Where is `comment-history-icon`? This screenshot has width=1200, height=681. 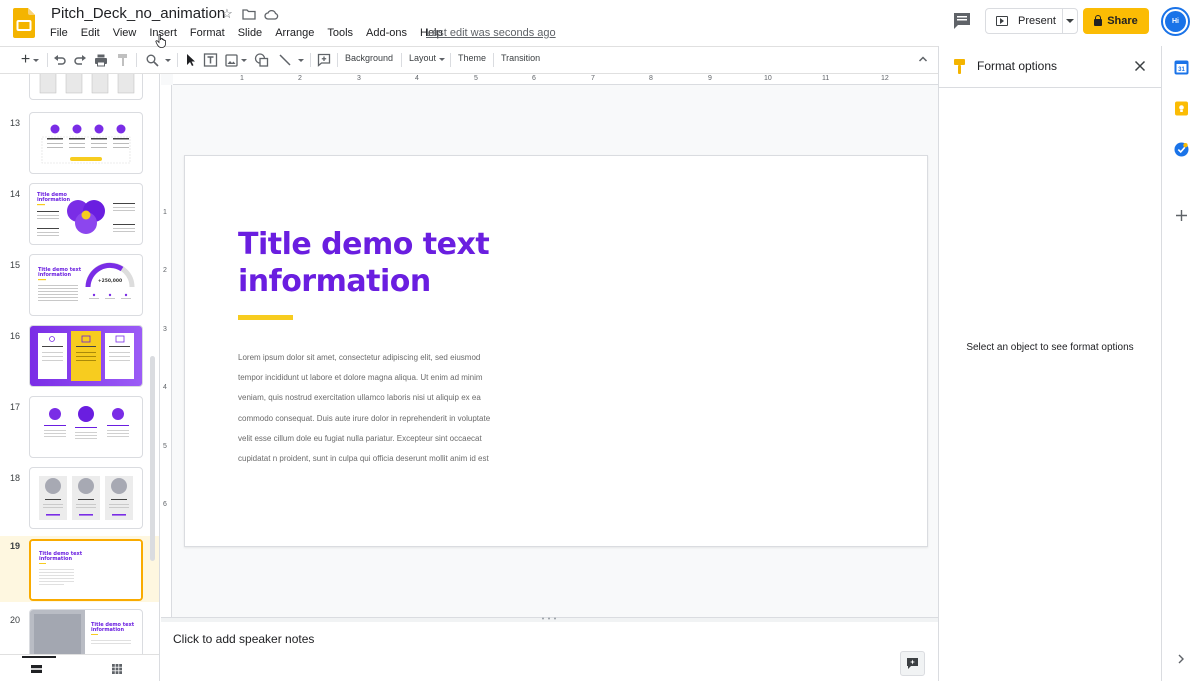
comment-history-icon is located at coordinates (962, 21).